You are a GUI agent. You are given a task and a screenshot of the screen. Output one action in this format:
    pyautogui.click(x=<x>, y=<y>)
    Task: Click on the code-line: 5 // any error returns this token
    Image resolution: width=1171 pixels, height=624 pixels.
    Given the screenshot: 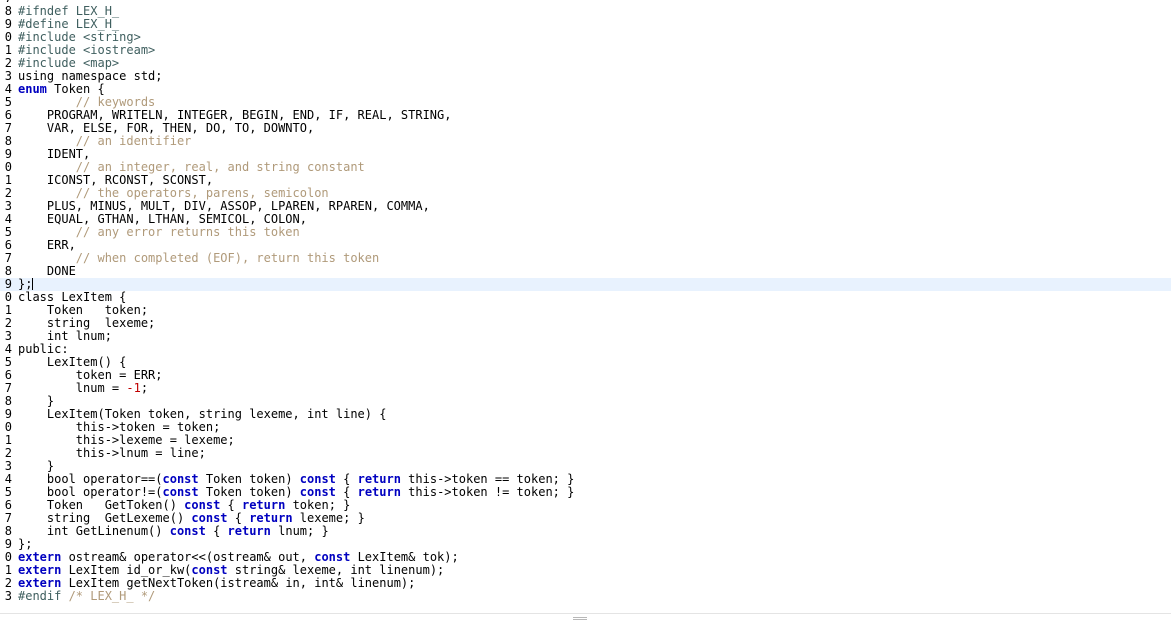 What is the action you would take?
    pyautogui.click(x=585, y=232)
    